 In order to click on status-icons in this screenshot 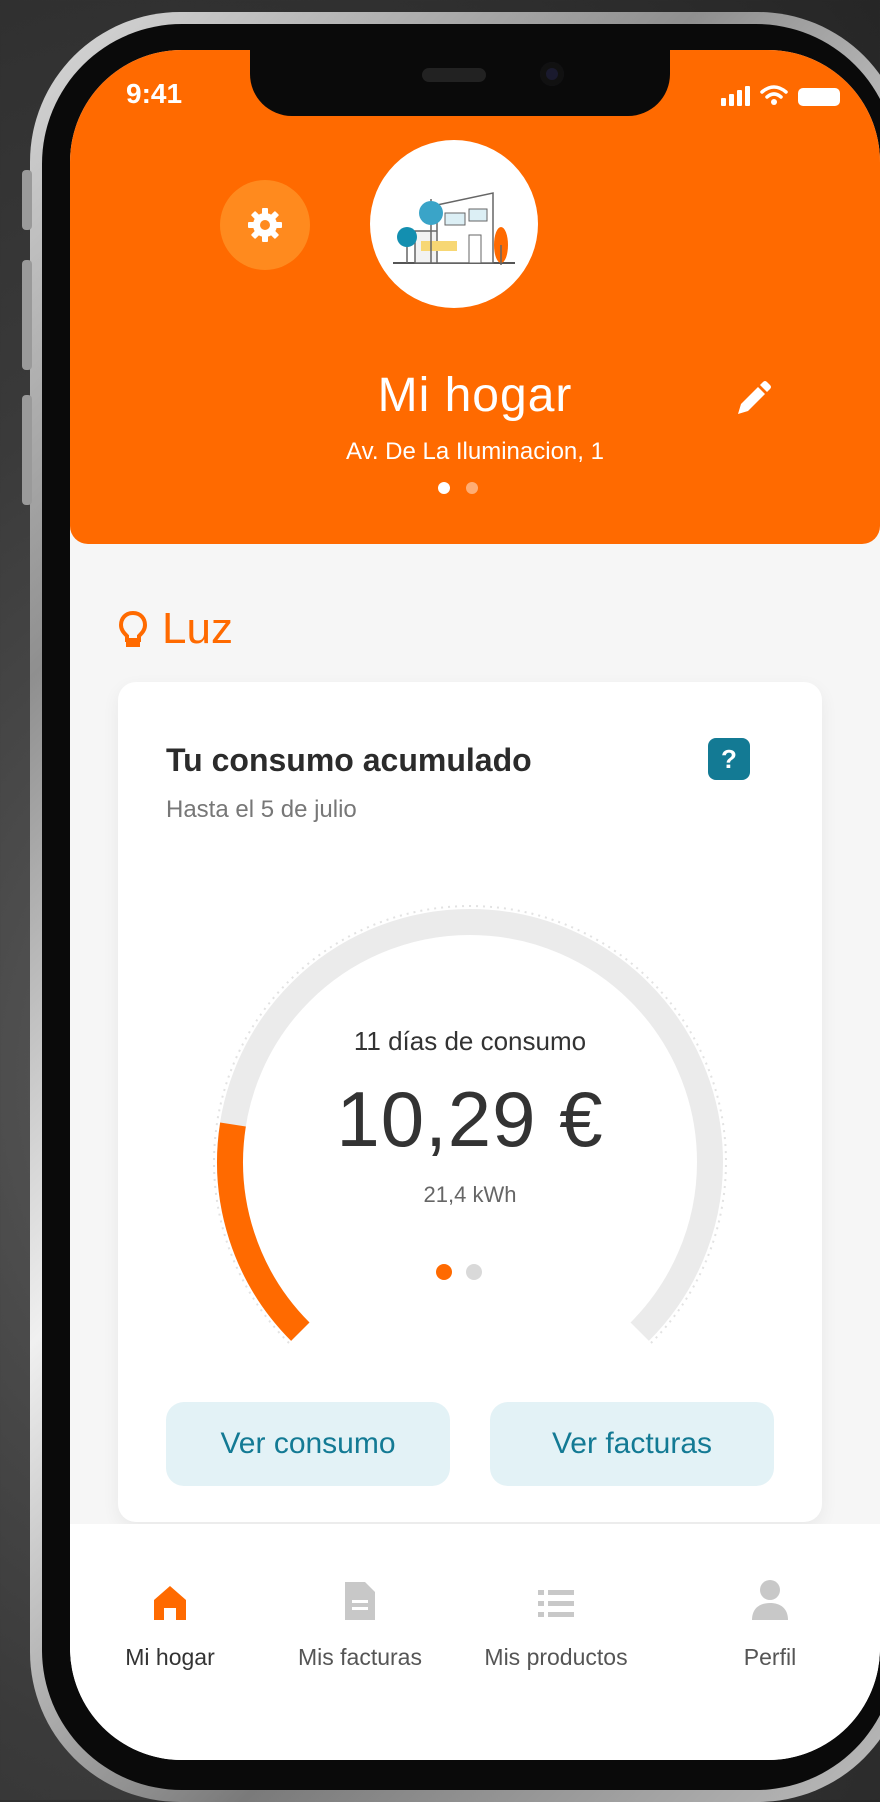, I will do `click(780, 95)`.